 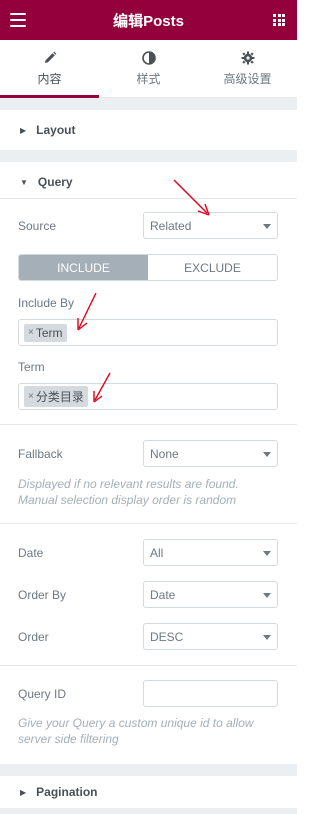 I want to click on fallback-note-line-2: Manual selection display order is random, so click(x=127, y=500).